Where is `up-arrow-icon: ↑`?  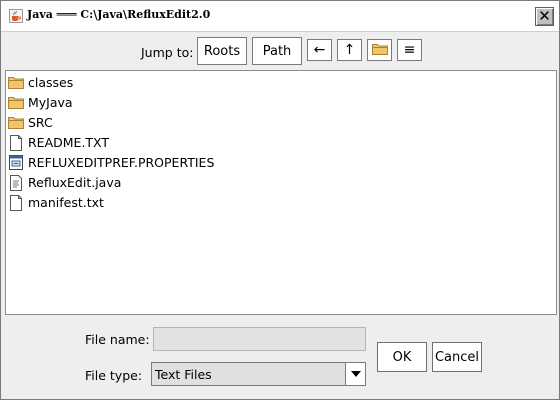
up-arrow-icon: ↑ is located at coordinates (349, 50).